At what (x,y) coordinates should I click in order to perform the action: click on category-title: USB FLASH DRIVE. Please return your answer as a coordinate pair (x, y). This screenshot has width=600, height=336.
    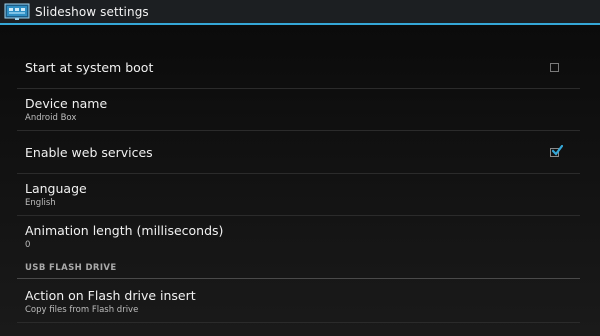
    Looking at the image, I should click on (71, 268).